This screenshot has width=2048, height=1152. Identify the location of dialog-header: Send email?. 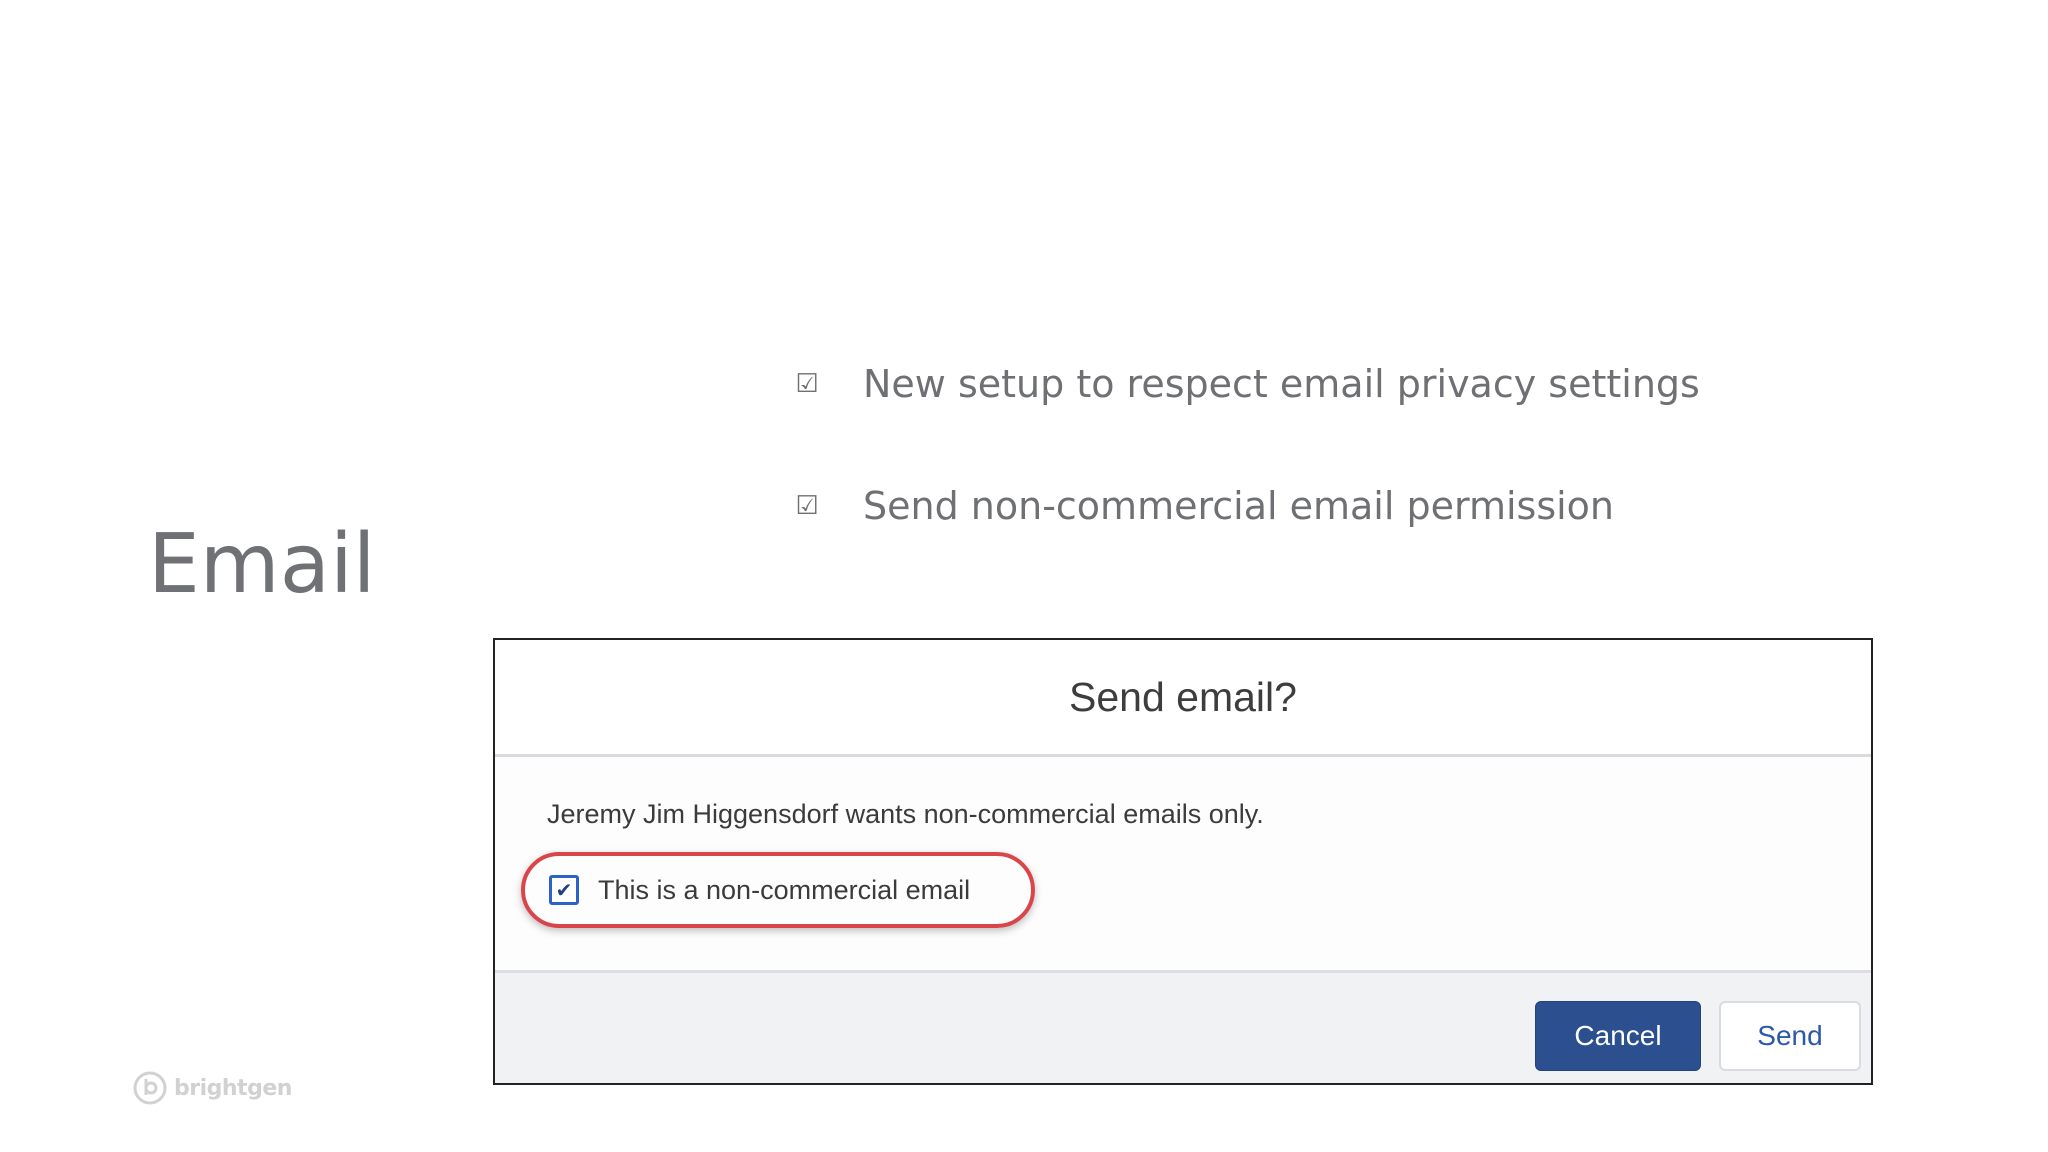
(1183, 698).